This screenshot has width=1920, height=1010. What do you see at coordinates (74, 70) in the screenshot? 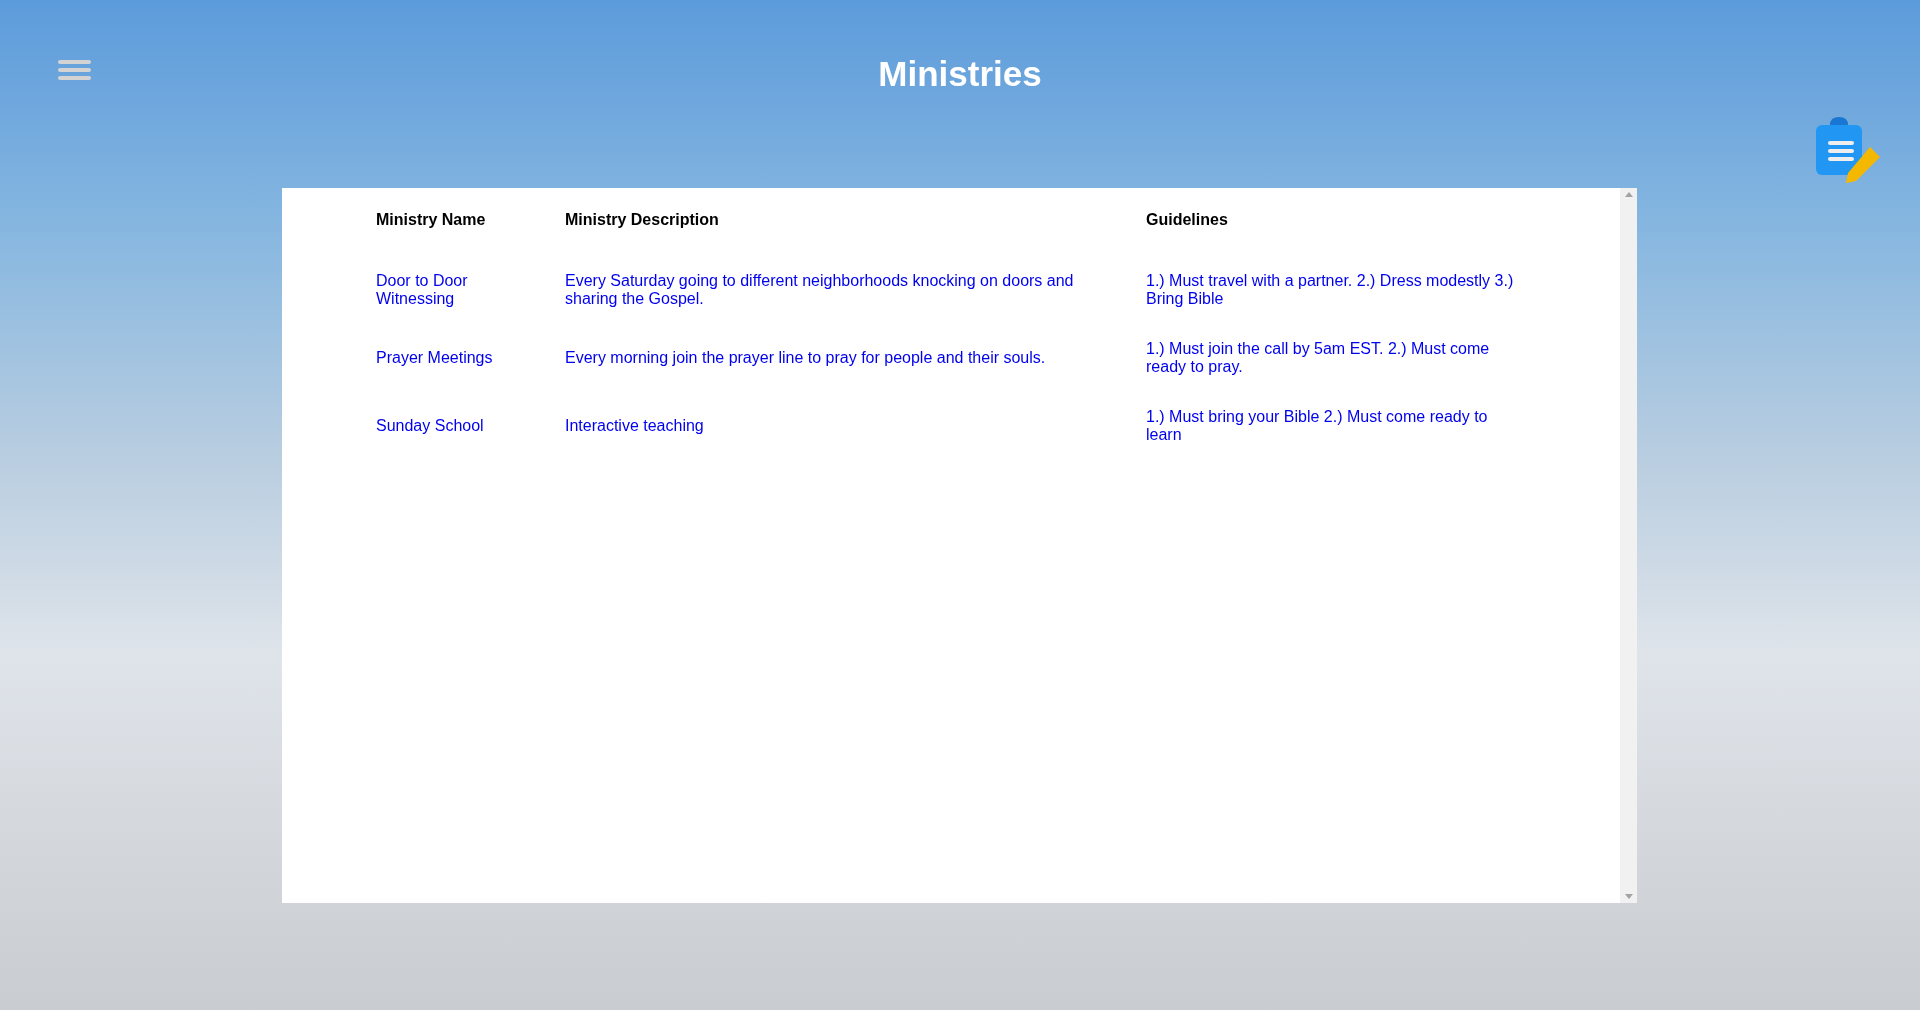
I see `menu-icon` at bounding box center [74, 70].